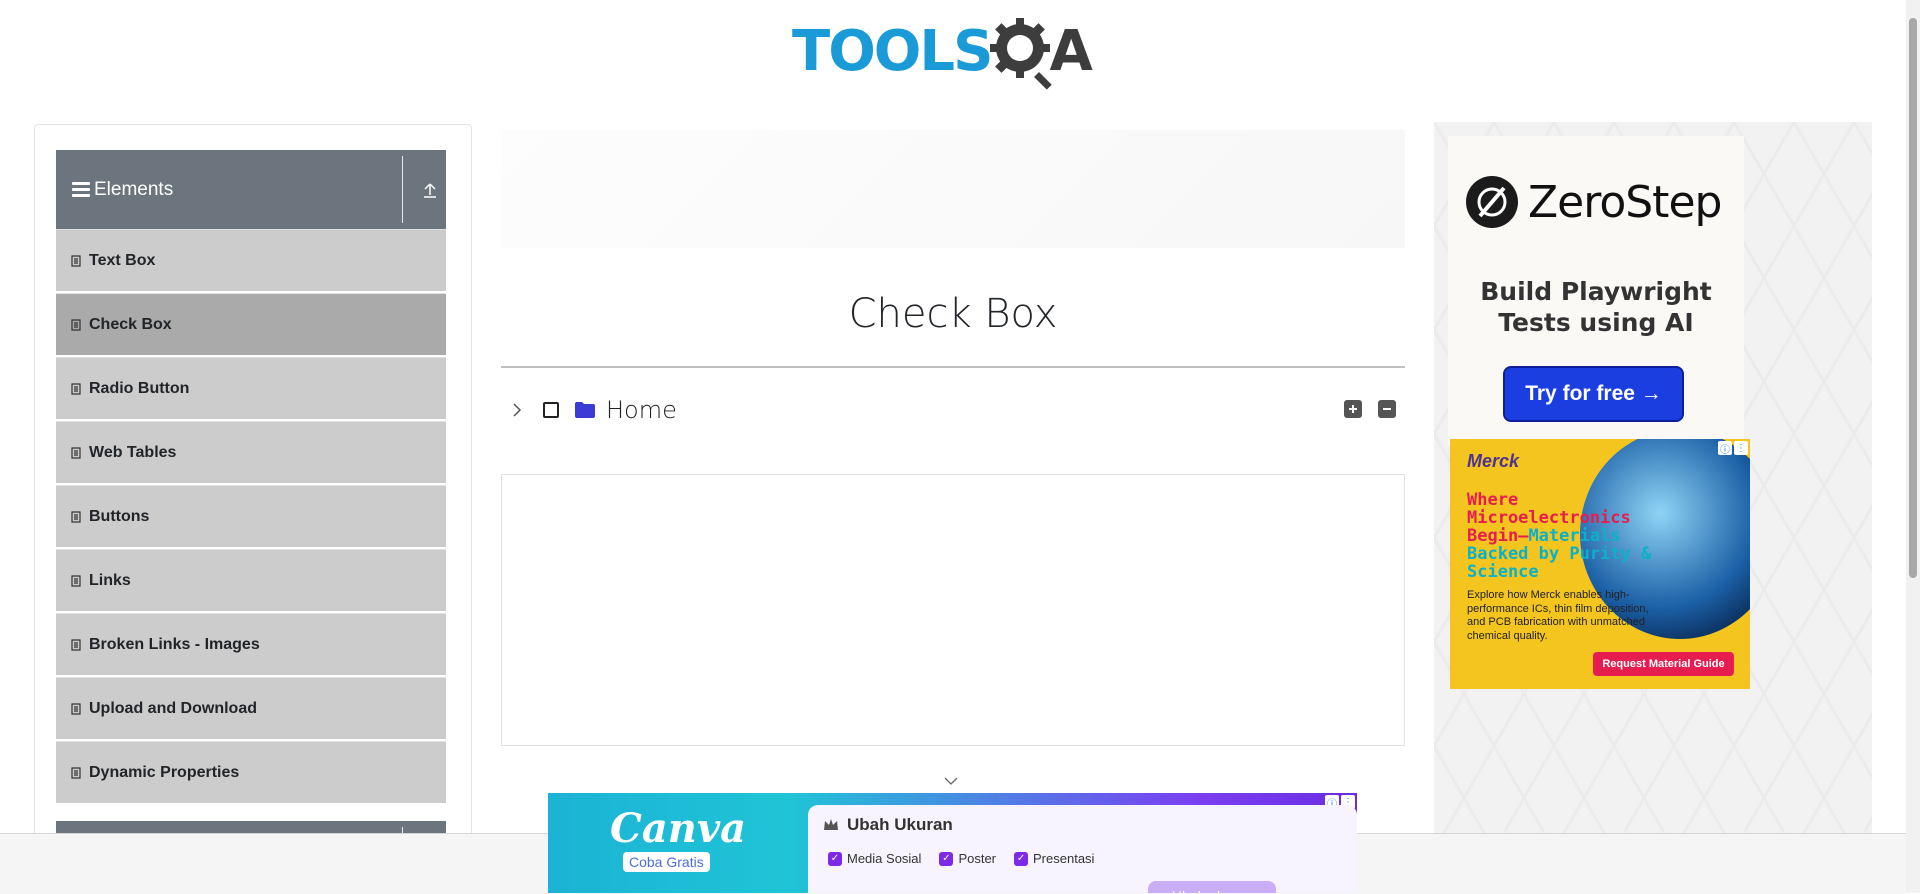 This screenshot has width=1920, height=894. I want to click on menu-icon, so click(81, 189).